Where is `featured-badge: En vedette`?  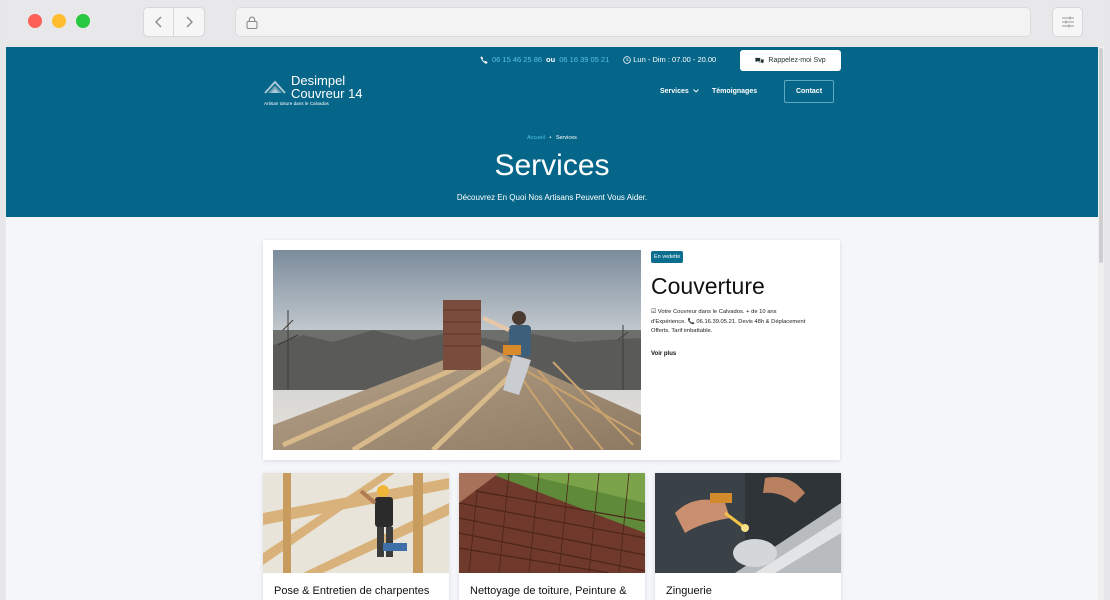 featured-badge: En vedette is located at coordinates (667, 257).